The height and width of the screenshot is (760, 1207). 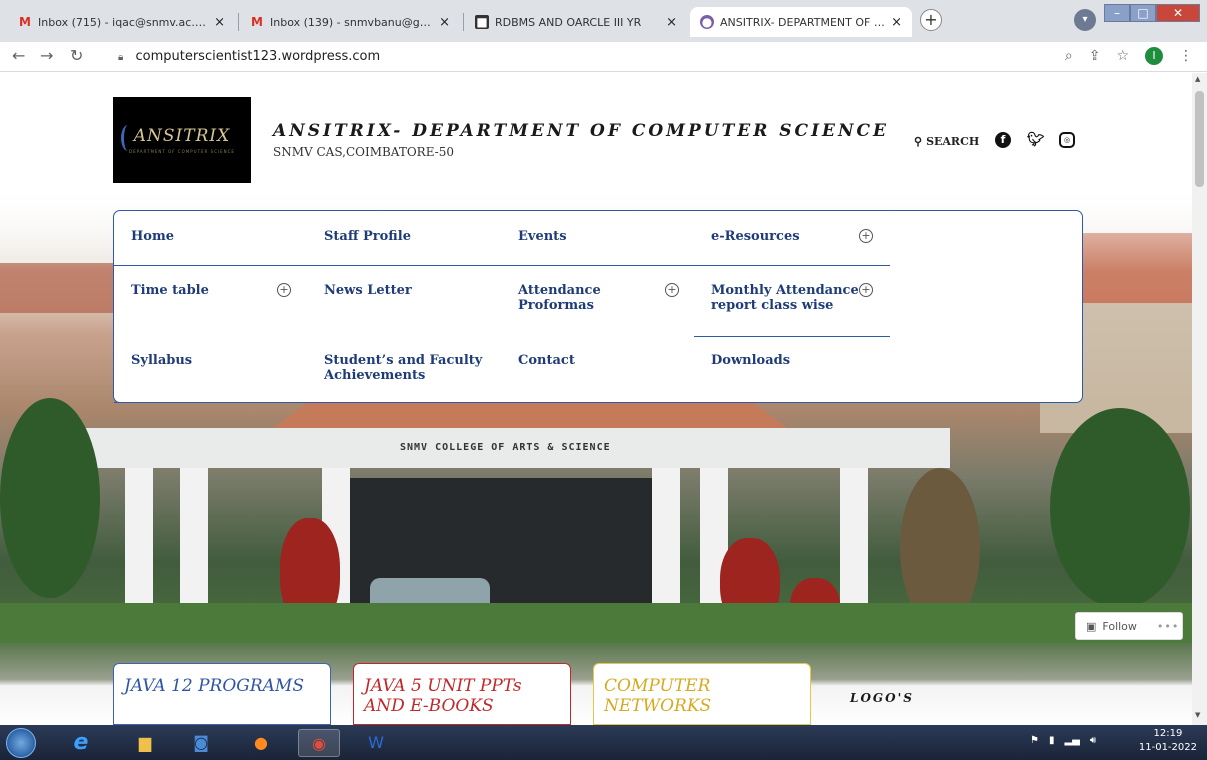 I want to click on card-java-programs: JAVA 12 PROGRAMS, so click(x=222, y=694).